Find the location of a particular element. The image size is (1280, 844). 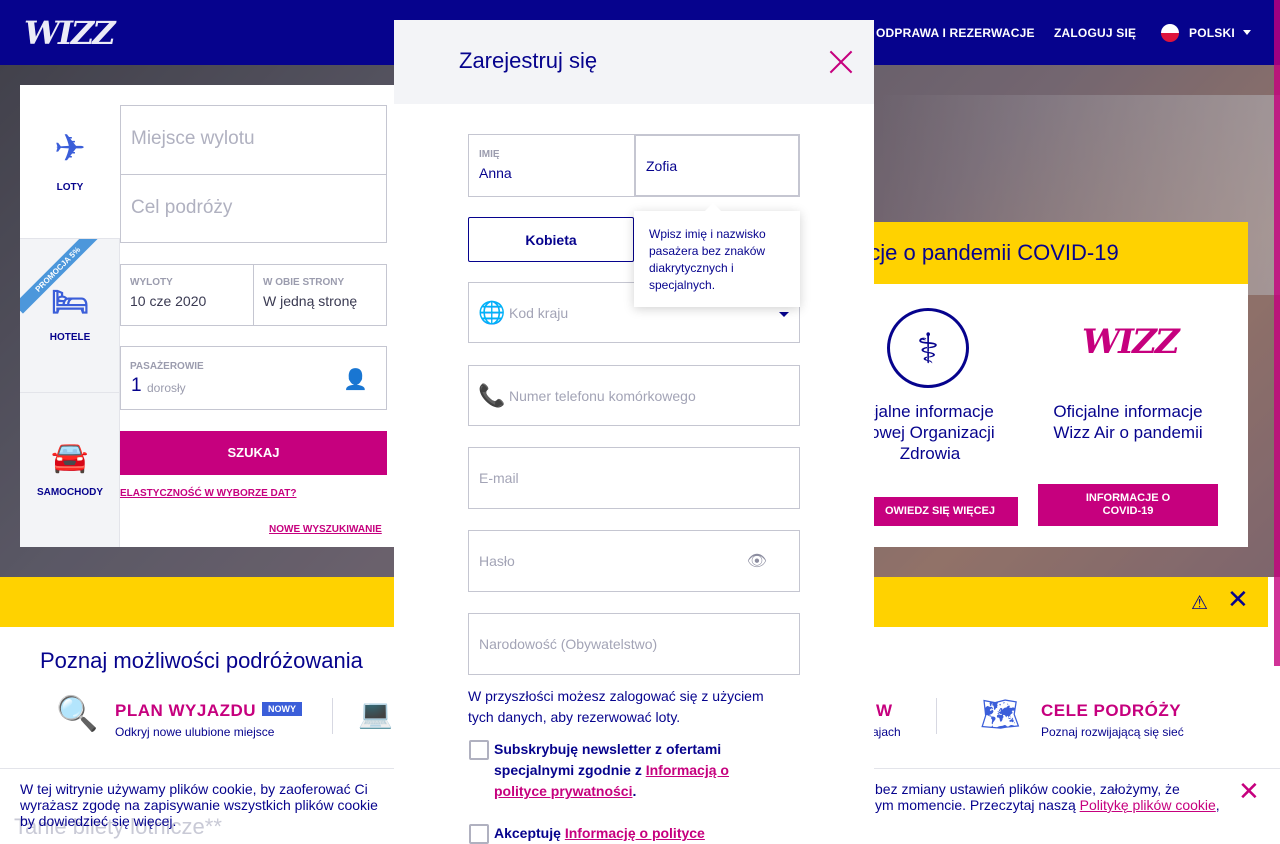

field-label: PASAŻEROWIE is located at coordinates (167, 366).